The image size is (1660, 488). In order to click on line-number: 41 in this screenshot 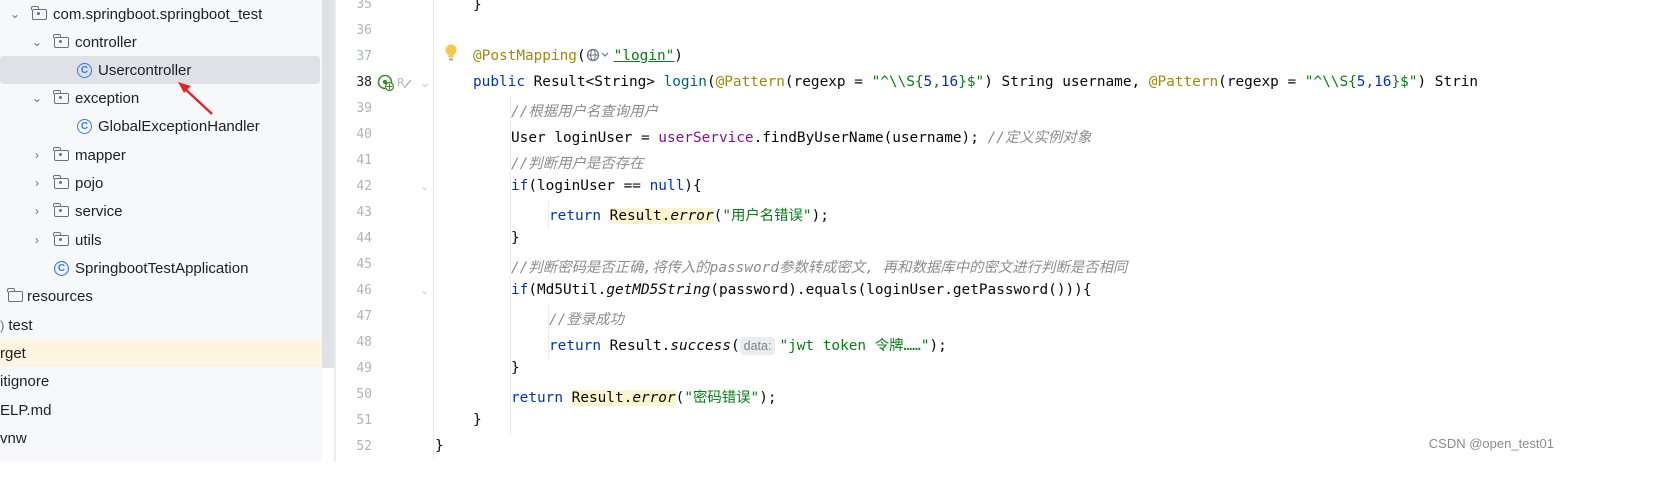, I will do `click(364, 160)`.